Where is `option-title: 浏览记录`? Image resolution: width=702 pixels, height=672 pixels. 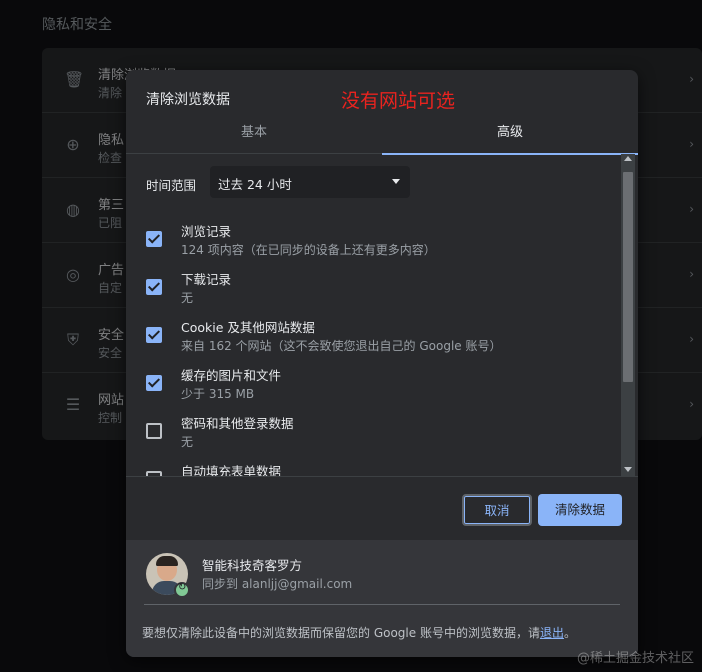
option-title: 浏览记录 is located at coordinates (206, 231).